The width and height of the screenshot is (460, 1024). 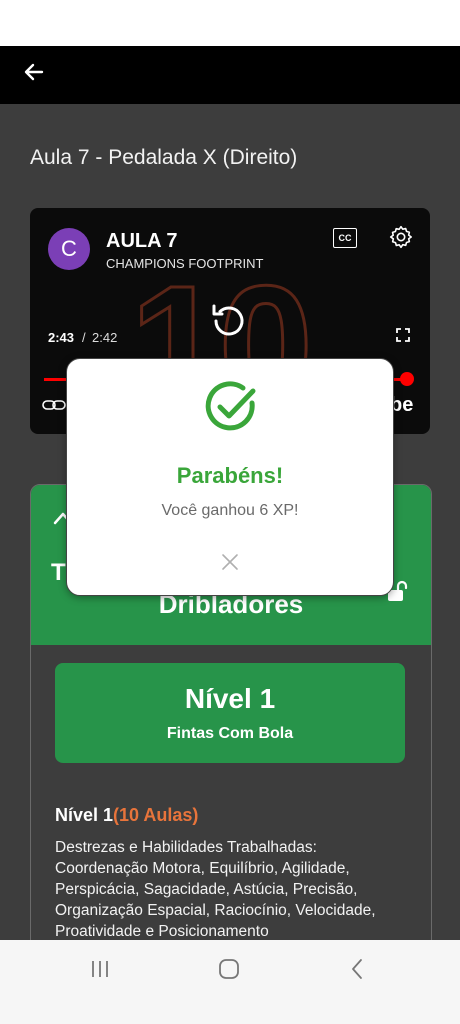 What do you see at coordinates (407, 379) in the screenshot?
I see `video-progress-handle` at bounding box center [407, 379].